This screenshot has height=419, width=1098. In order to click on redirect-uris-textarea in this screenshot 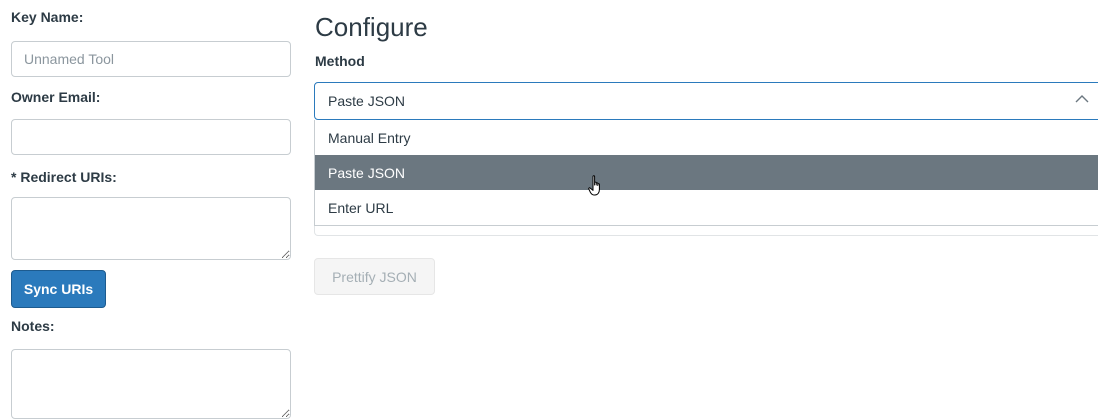, I will do `click(151, 228)`.